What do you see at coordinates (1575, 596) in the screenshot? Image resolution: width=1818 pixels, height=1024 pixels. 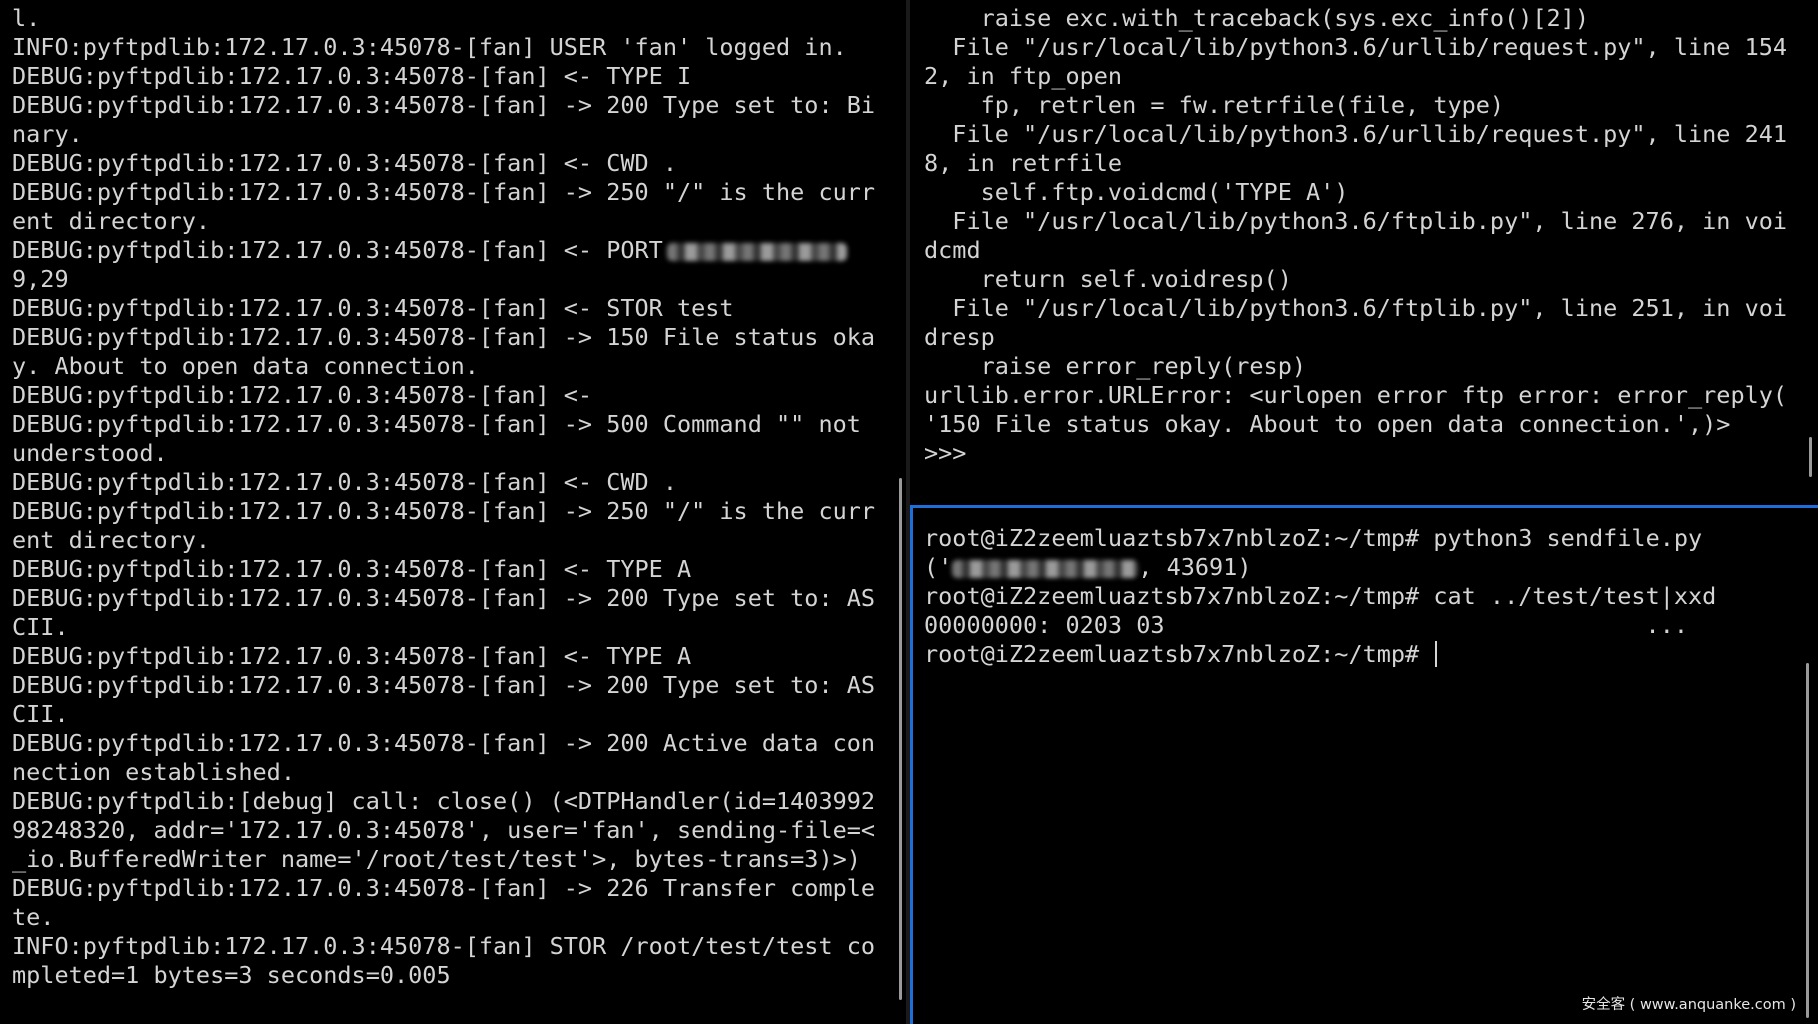 I see `shell-command: cat ../test/test|xxd` at bounding box center [1575, 596].